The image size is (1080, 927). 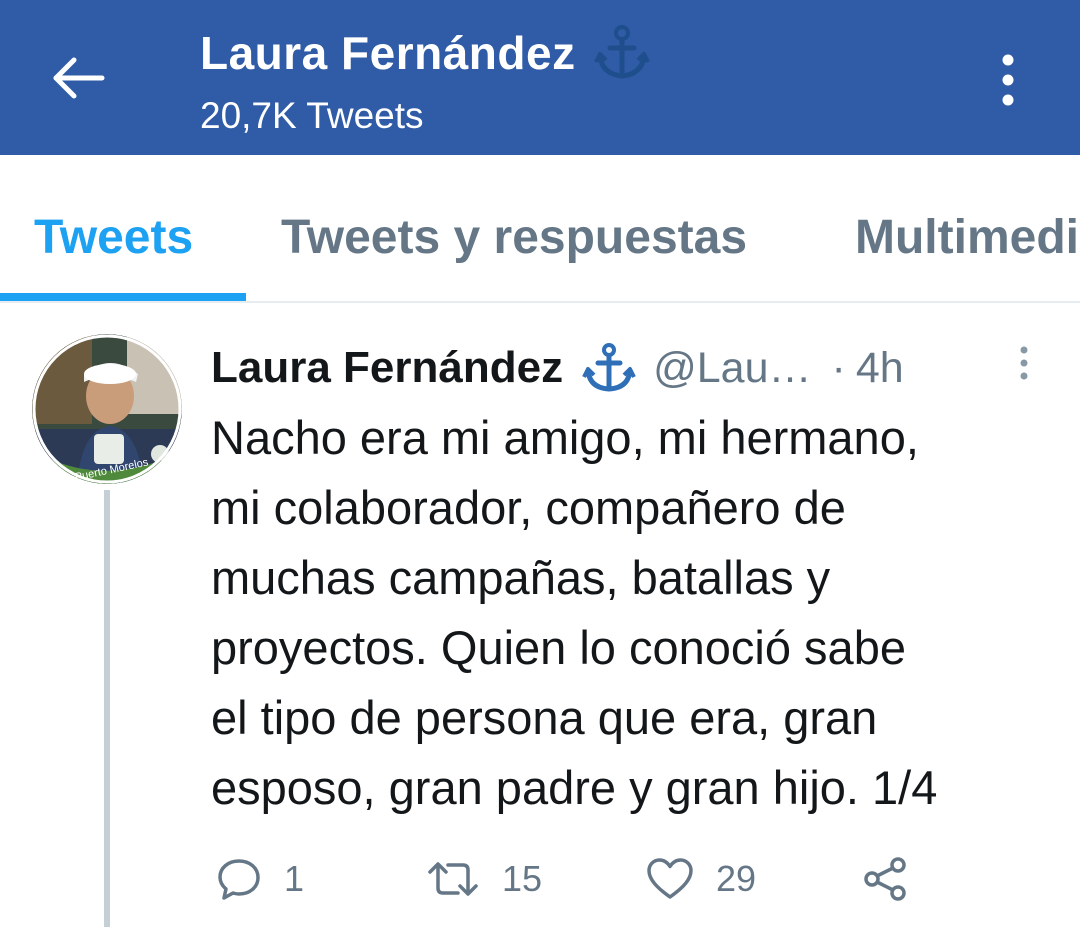 I want to click on avatar-photo: Puerto Morelos, so click(x=107, y=409).